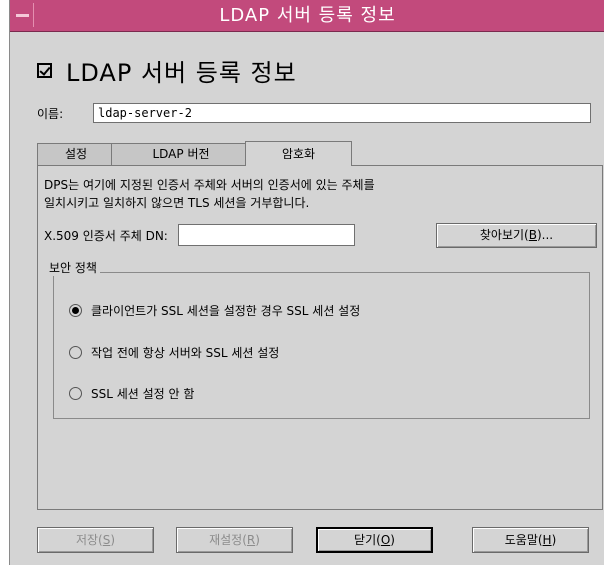  What do you see at coordinates (143, 394) in the screenshot?
I see `radio-label: SSL 세션 설정 안 함` at bounding box center [143, 394].